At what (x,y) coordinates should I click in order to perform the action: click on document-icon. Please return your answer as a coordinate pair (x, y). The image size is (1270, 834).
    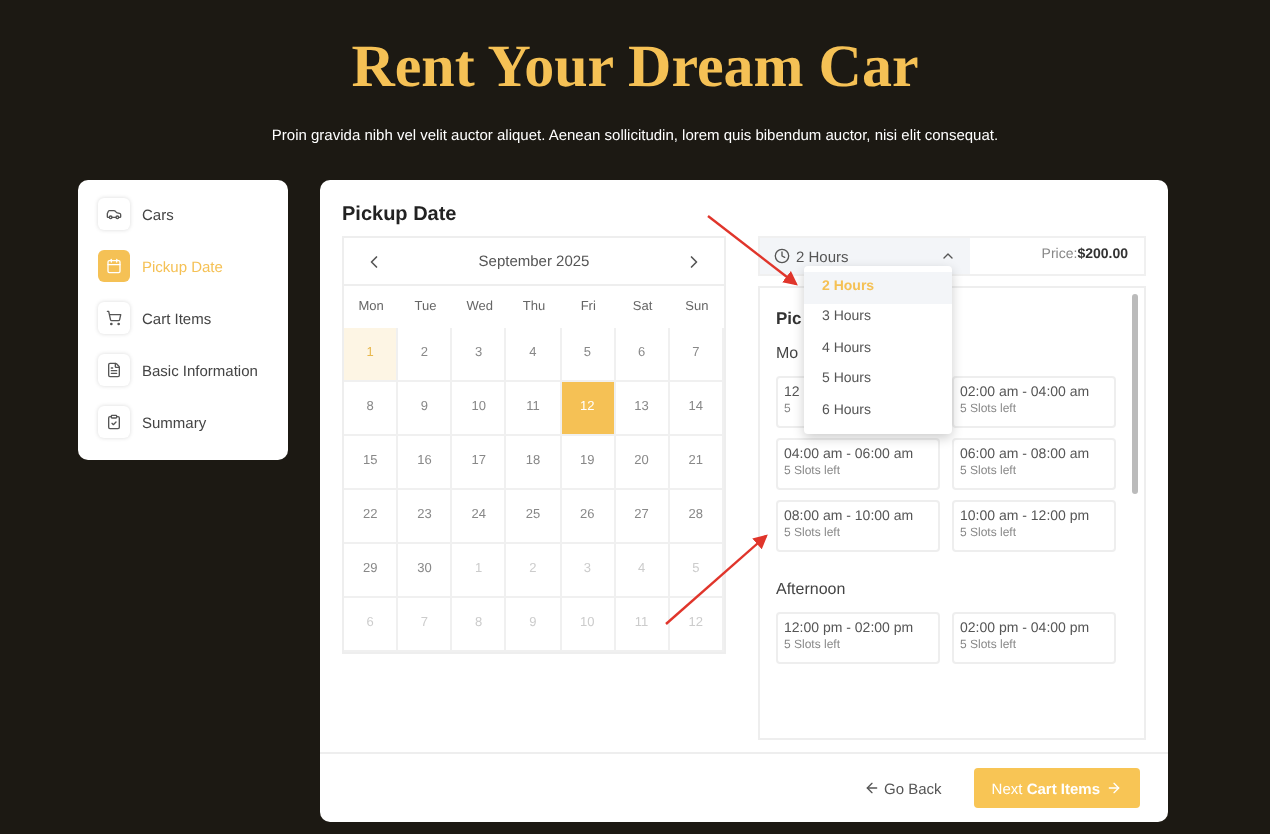
    Looking at the image, I should click on (114, 370).